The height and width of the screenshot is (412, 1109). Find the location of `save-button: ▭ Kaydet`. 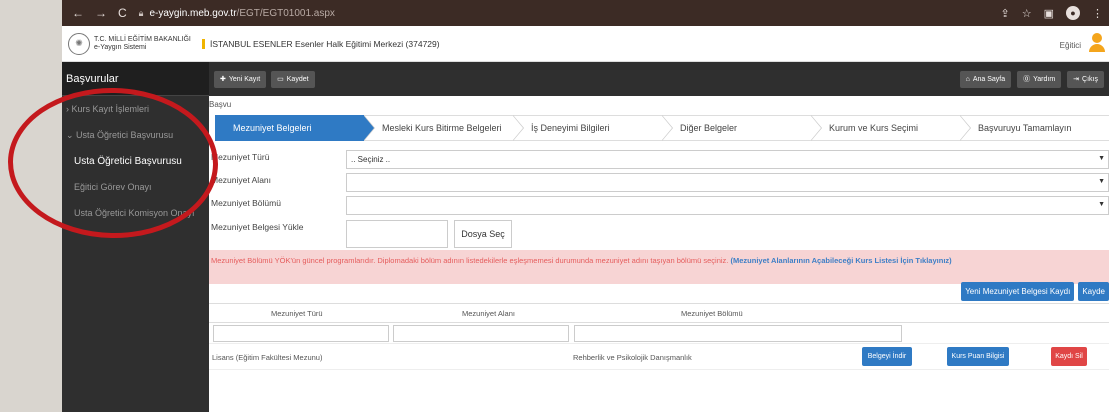

save-button: ▭ Kaydet is located at coordinates (293, 79).